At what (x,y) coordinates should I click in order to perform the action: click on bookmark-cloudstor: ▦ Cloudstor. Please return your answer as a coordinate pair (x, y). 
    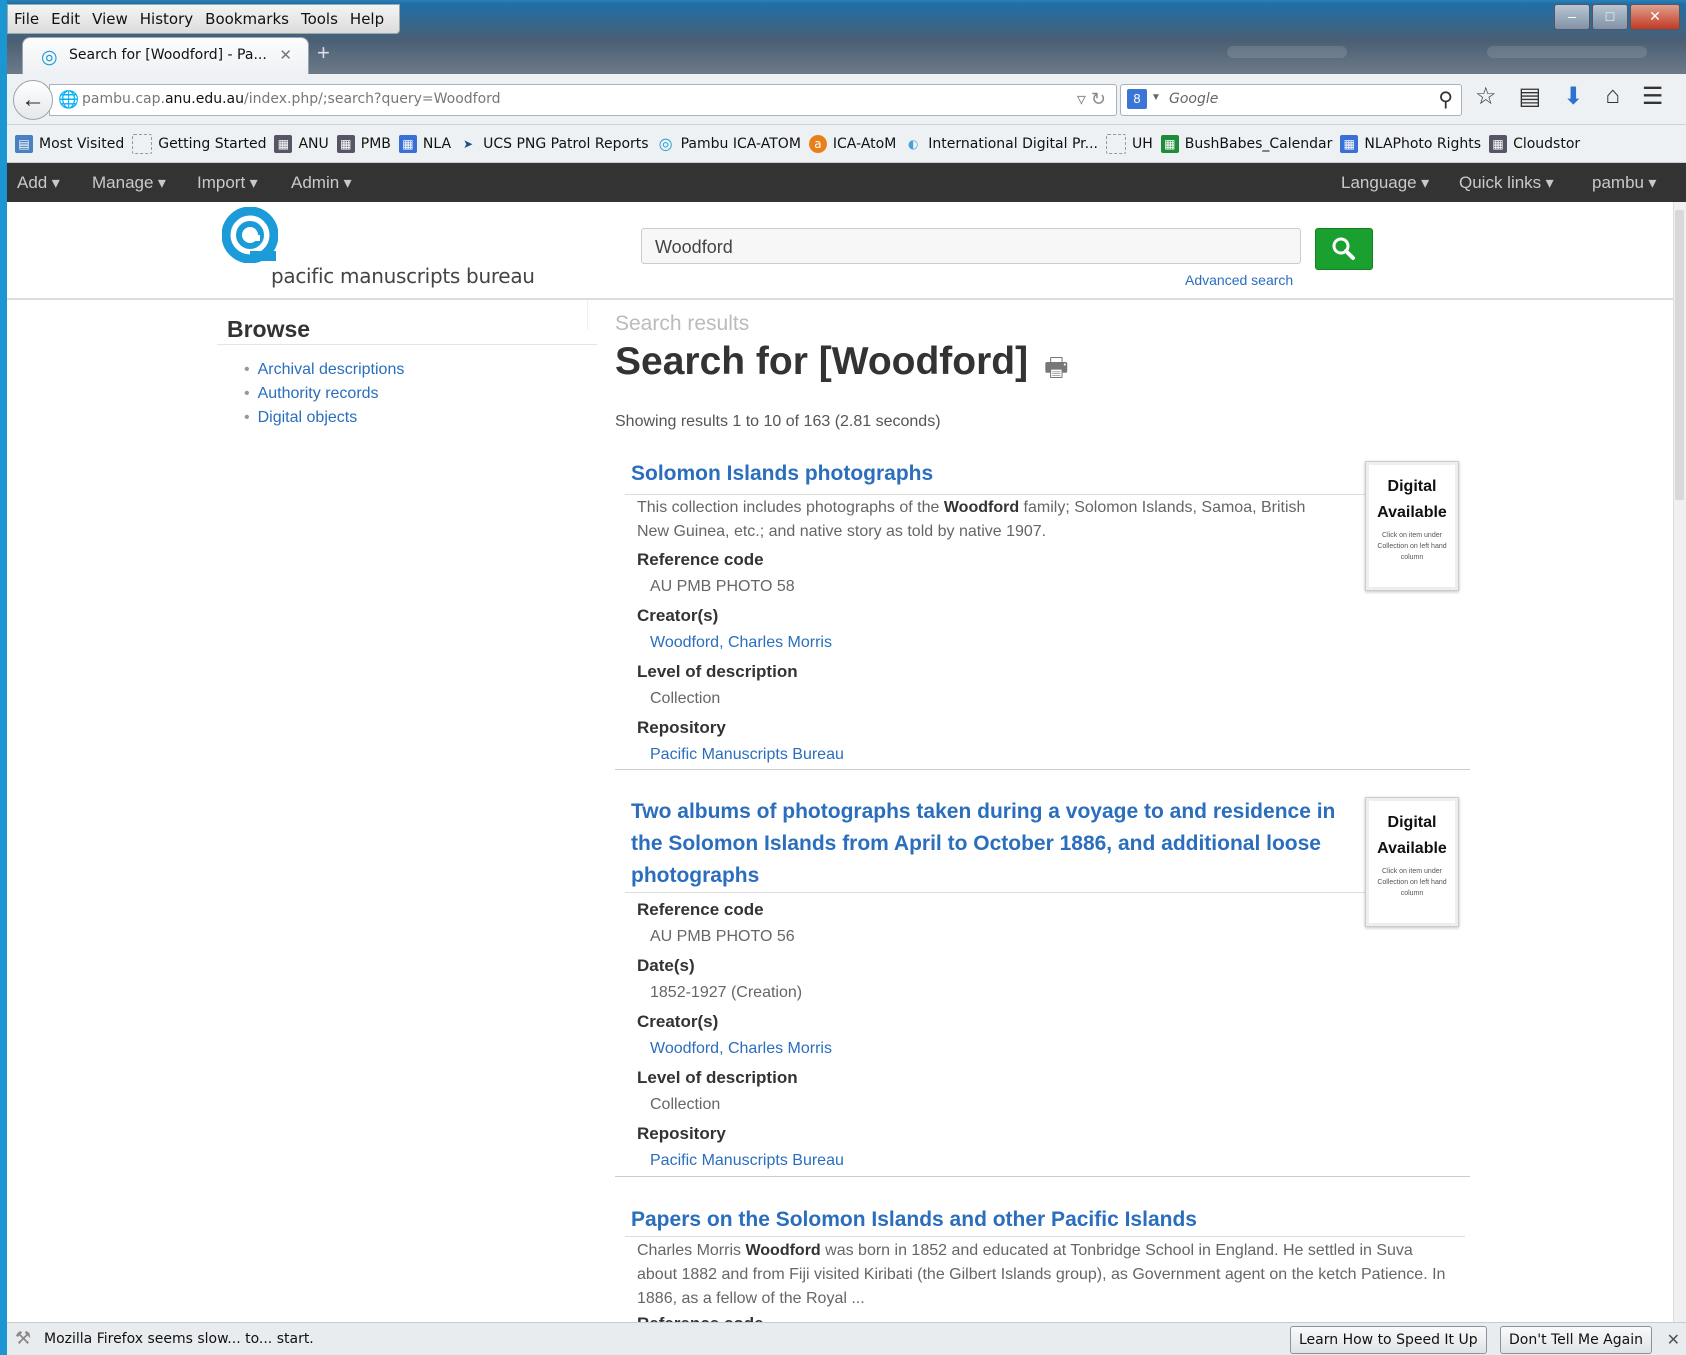
    Looking at the image, I should click on (1534, 143).